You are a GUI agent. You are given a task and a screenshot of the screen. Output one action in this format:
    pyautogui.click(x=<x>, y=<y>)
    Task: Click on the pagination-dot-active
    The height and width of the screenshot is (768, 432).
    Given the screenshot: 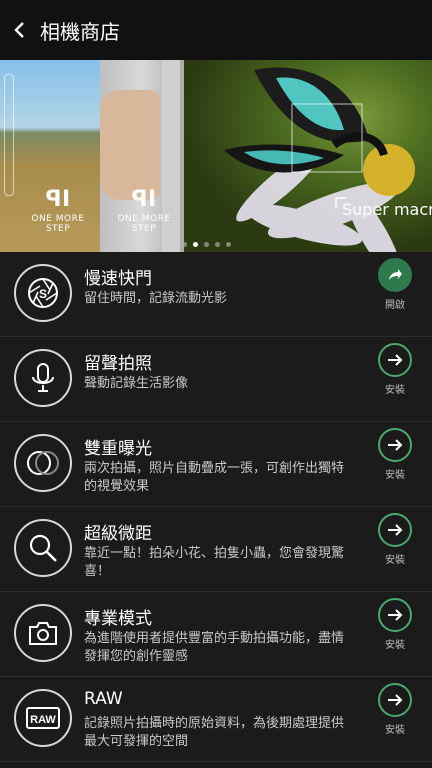 What is the action you would take?
    pyautogui.click(x=195, y=244)
    